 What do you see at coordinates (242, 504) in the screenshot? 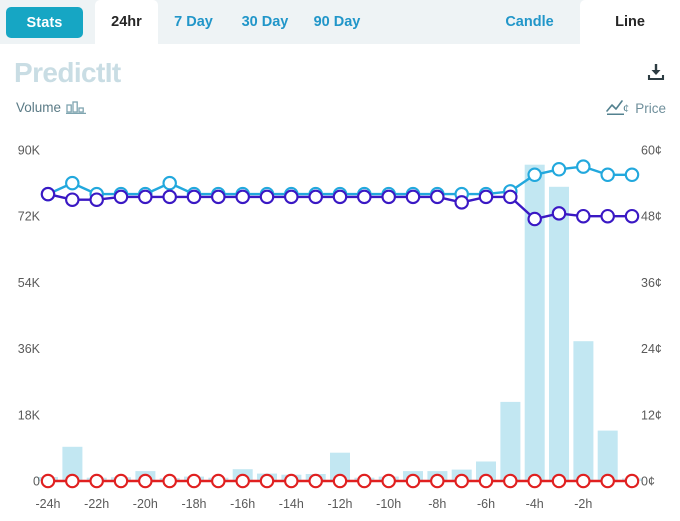
I see `x-axis-tick: -16h` at bounding box center [242, 504].